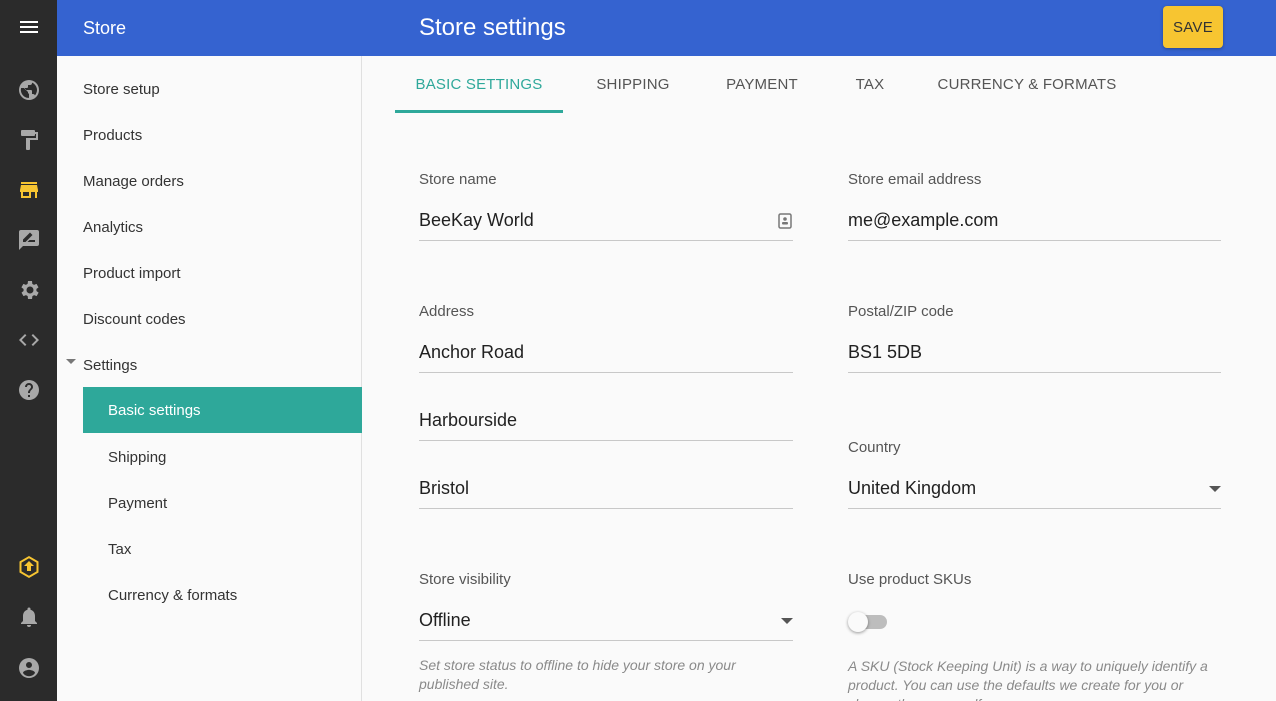 This screenshot has width=1276, height=701. What do you see at coordinates (222, 273) in the screenshot?
I see `sidebar-item-product-import: Product import` at bounding box center [222, 273].